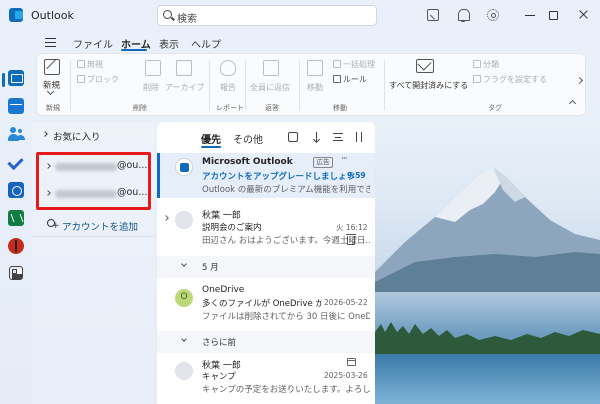 The height and width of the screenshot is (404, 600). What do you see at coordinates (184, 371) in the screenshot?
I see `person-avatar-icon` at bounding box center [184, 371].